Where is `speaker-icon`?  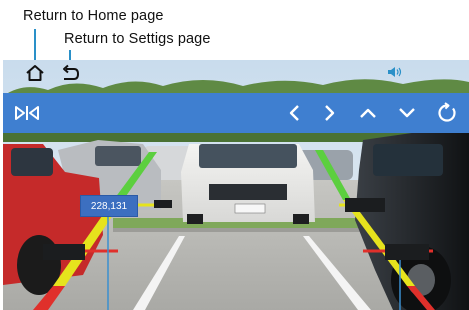
speaker-icon is located at coordinates (395, 72).